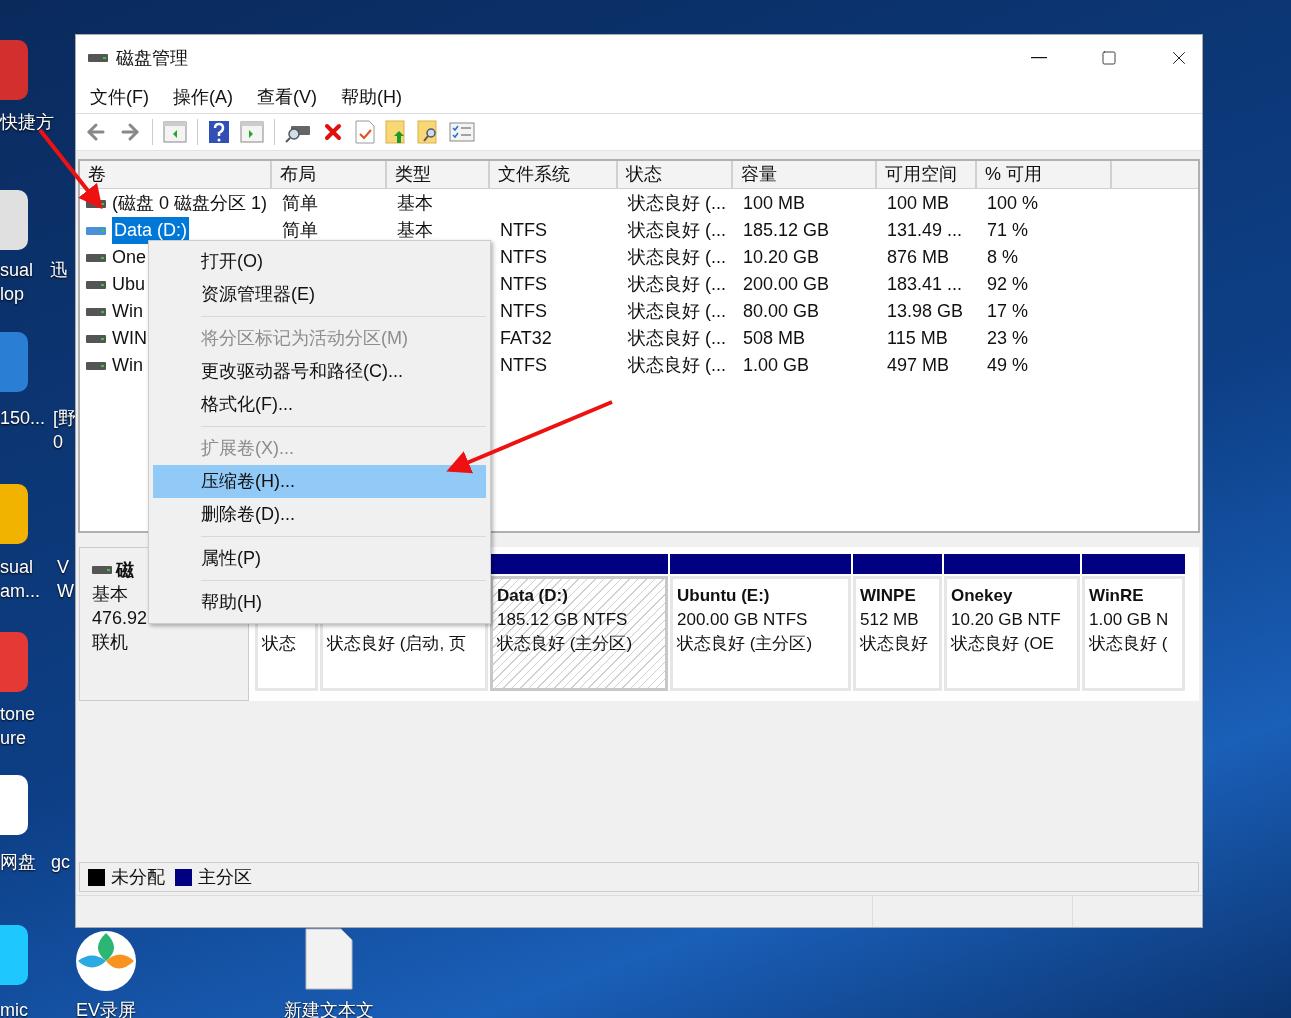  What do you see at coordinates (982, 596) in the screenshot?
I see `partition-name: Onekey` at bounding box center [982, 596].